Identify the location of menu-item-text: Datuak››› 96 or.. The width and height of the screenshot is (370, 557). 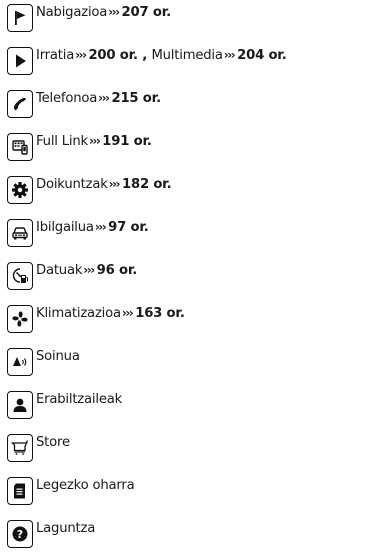
(86, 270).